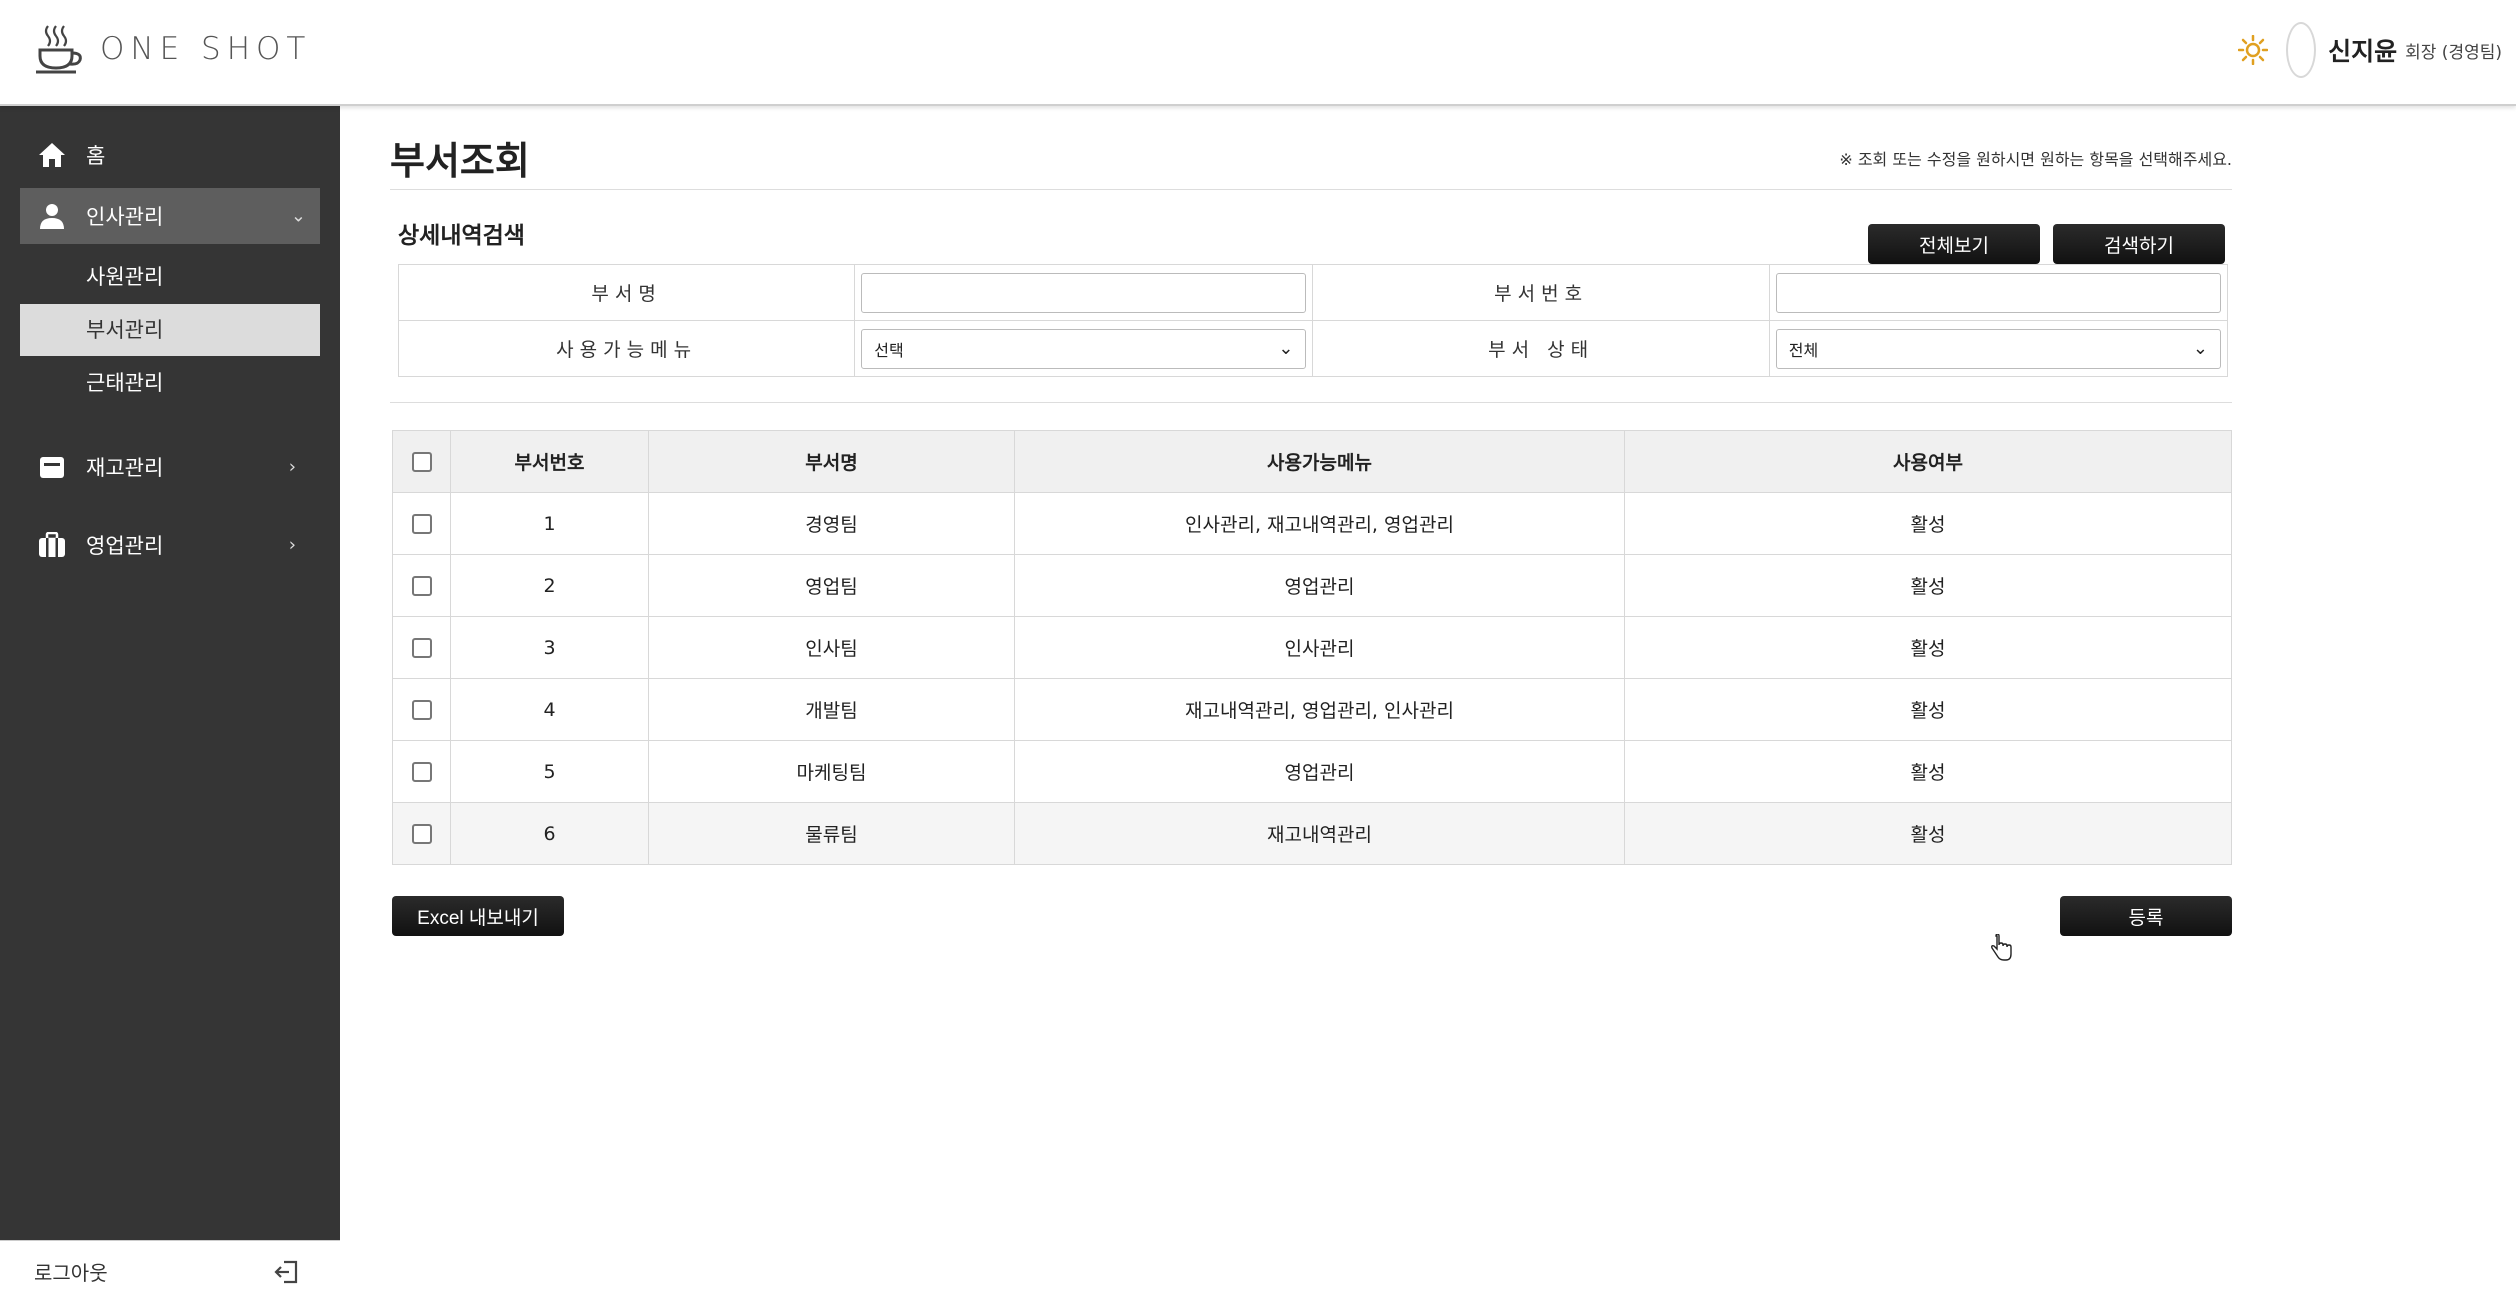 The width and height of the screenshot is (2516, 1302). I want to click on user-role: 회장 (경영팀), so click(2453, 52).